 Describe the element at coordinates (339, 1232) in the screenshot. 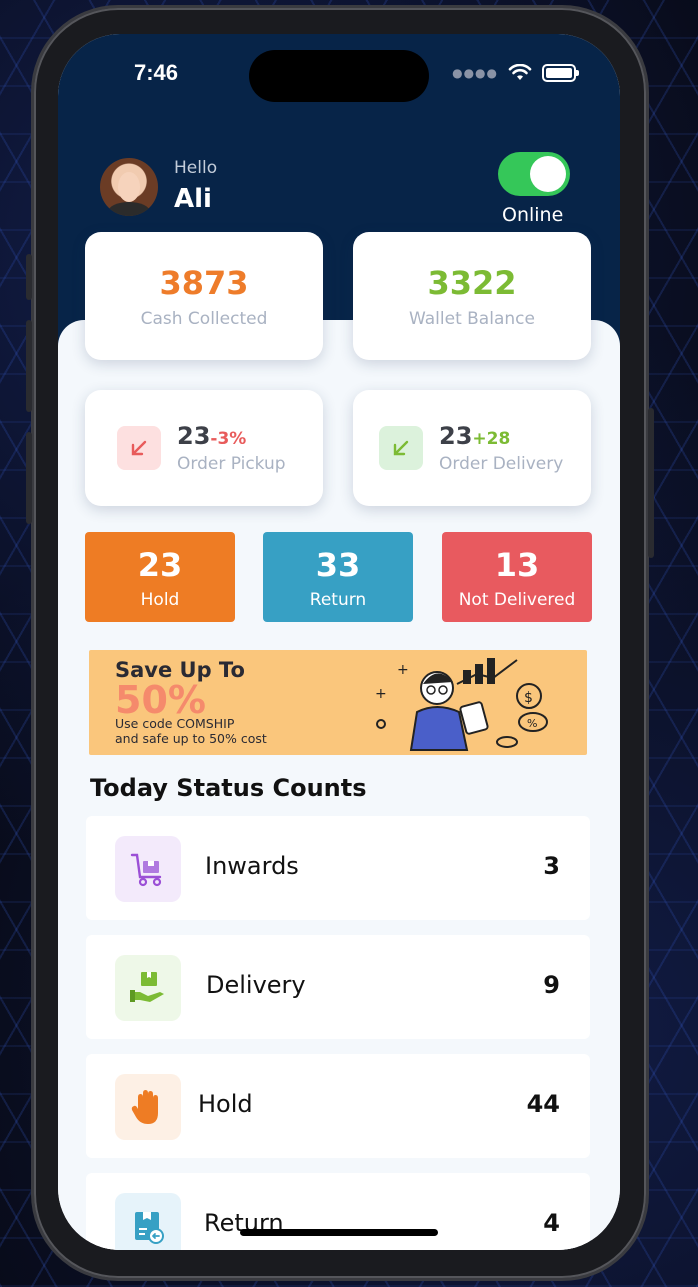

I see `home-indicator` at that location.